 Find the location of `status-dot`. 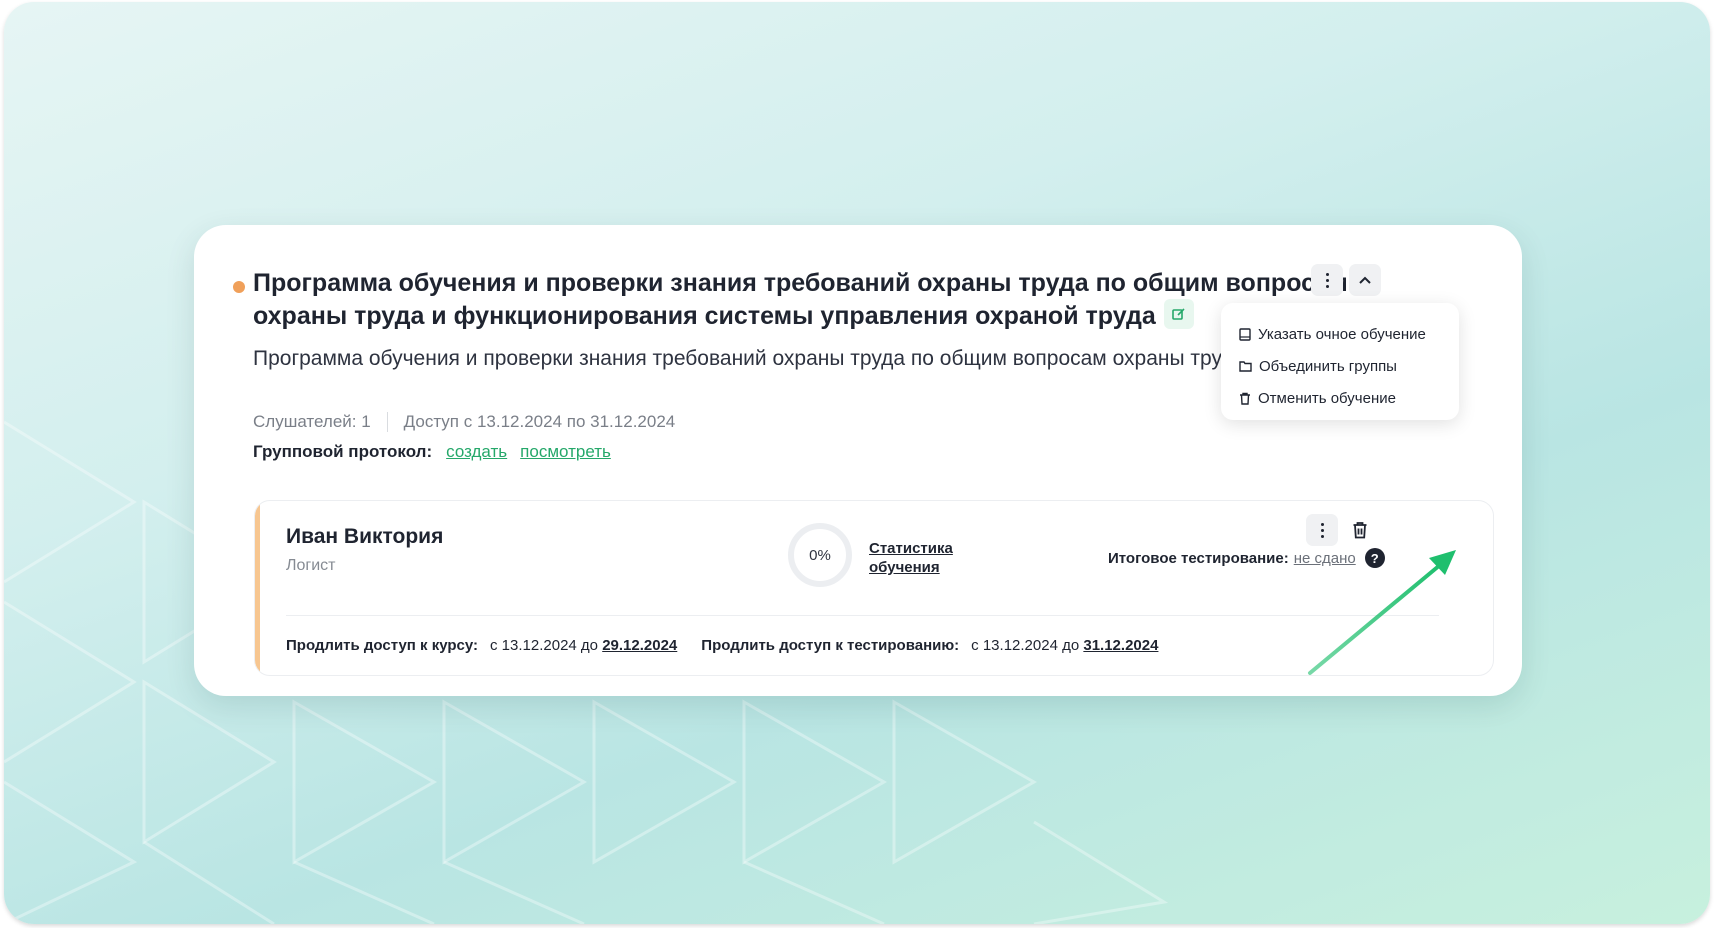

status-dot is located at coordinates (239, 287).